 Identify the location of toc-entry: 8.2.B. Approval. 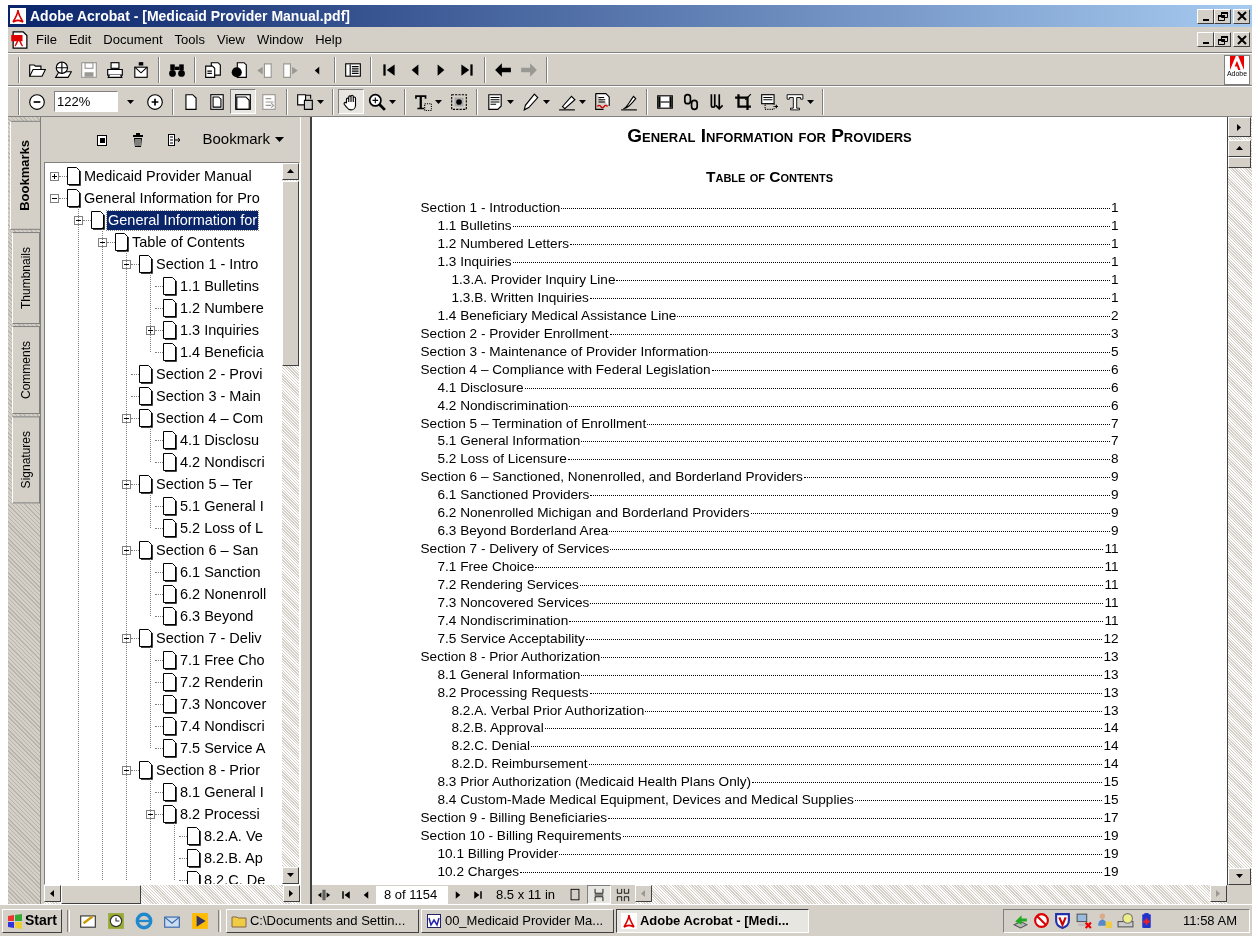
(497, 728).